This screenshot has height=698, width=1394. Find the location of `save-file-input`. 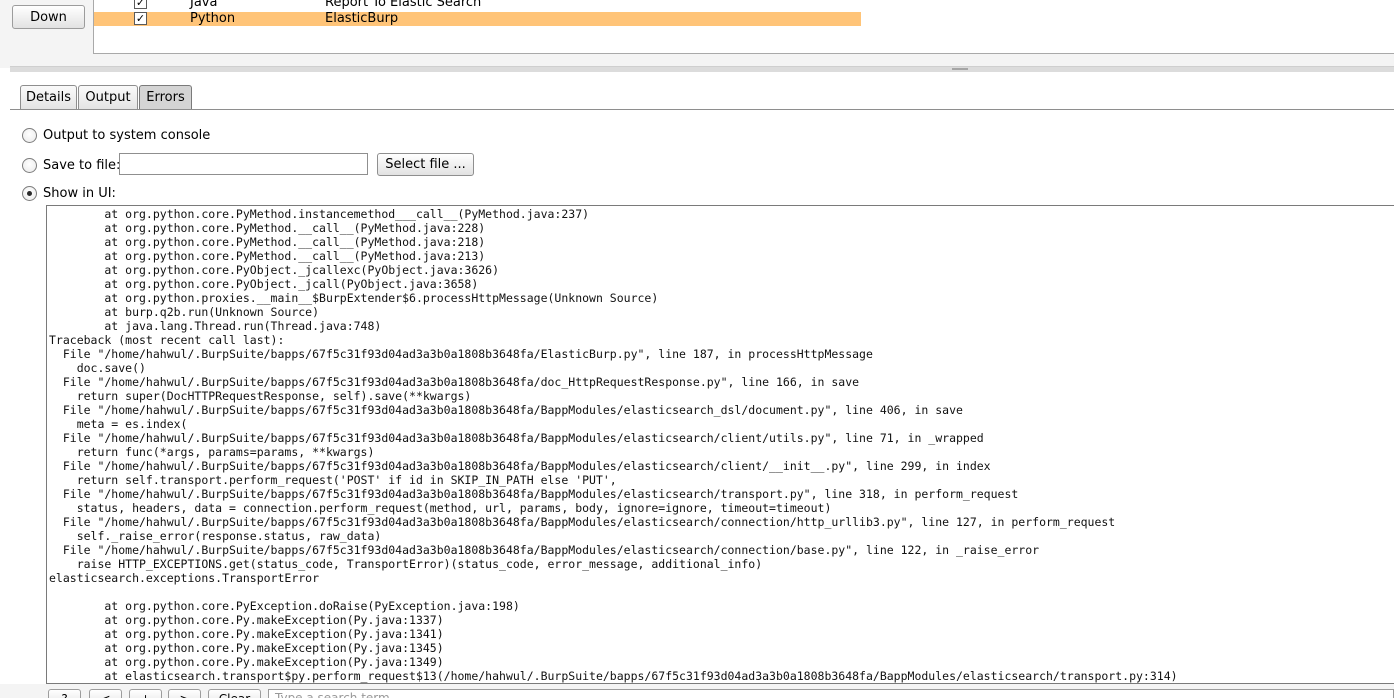

save-file-input is located at coordinates (243, 164).